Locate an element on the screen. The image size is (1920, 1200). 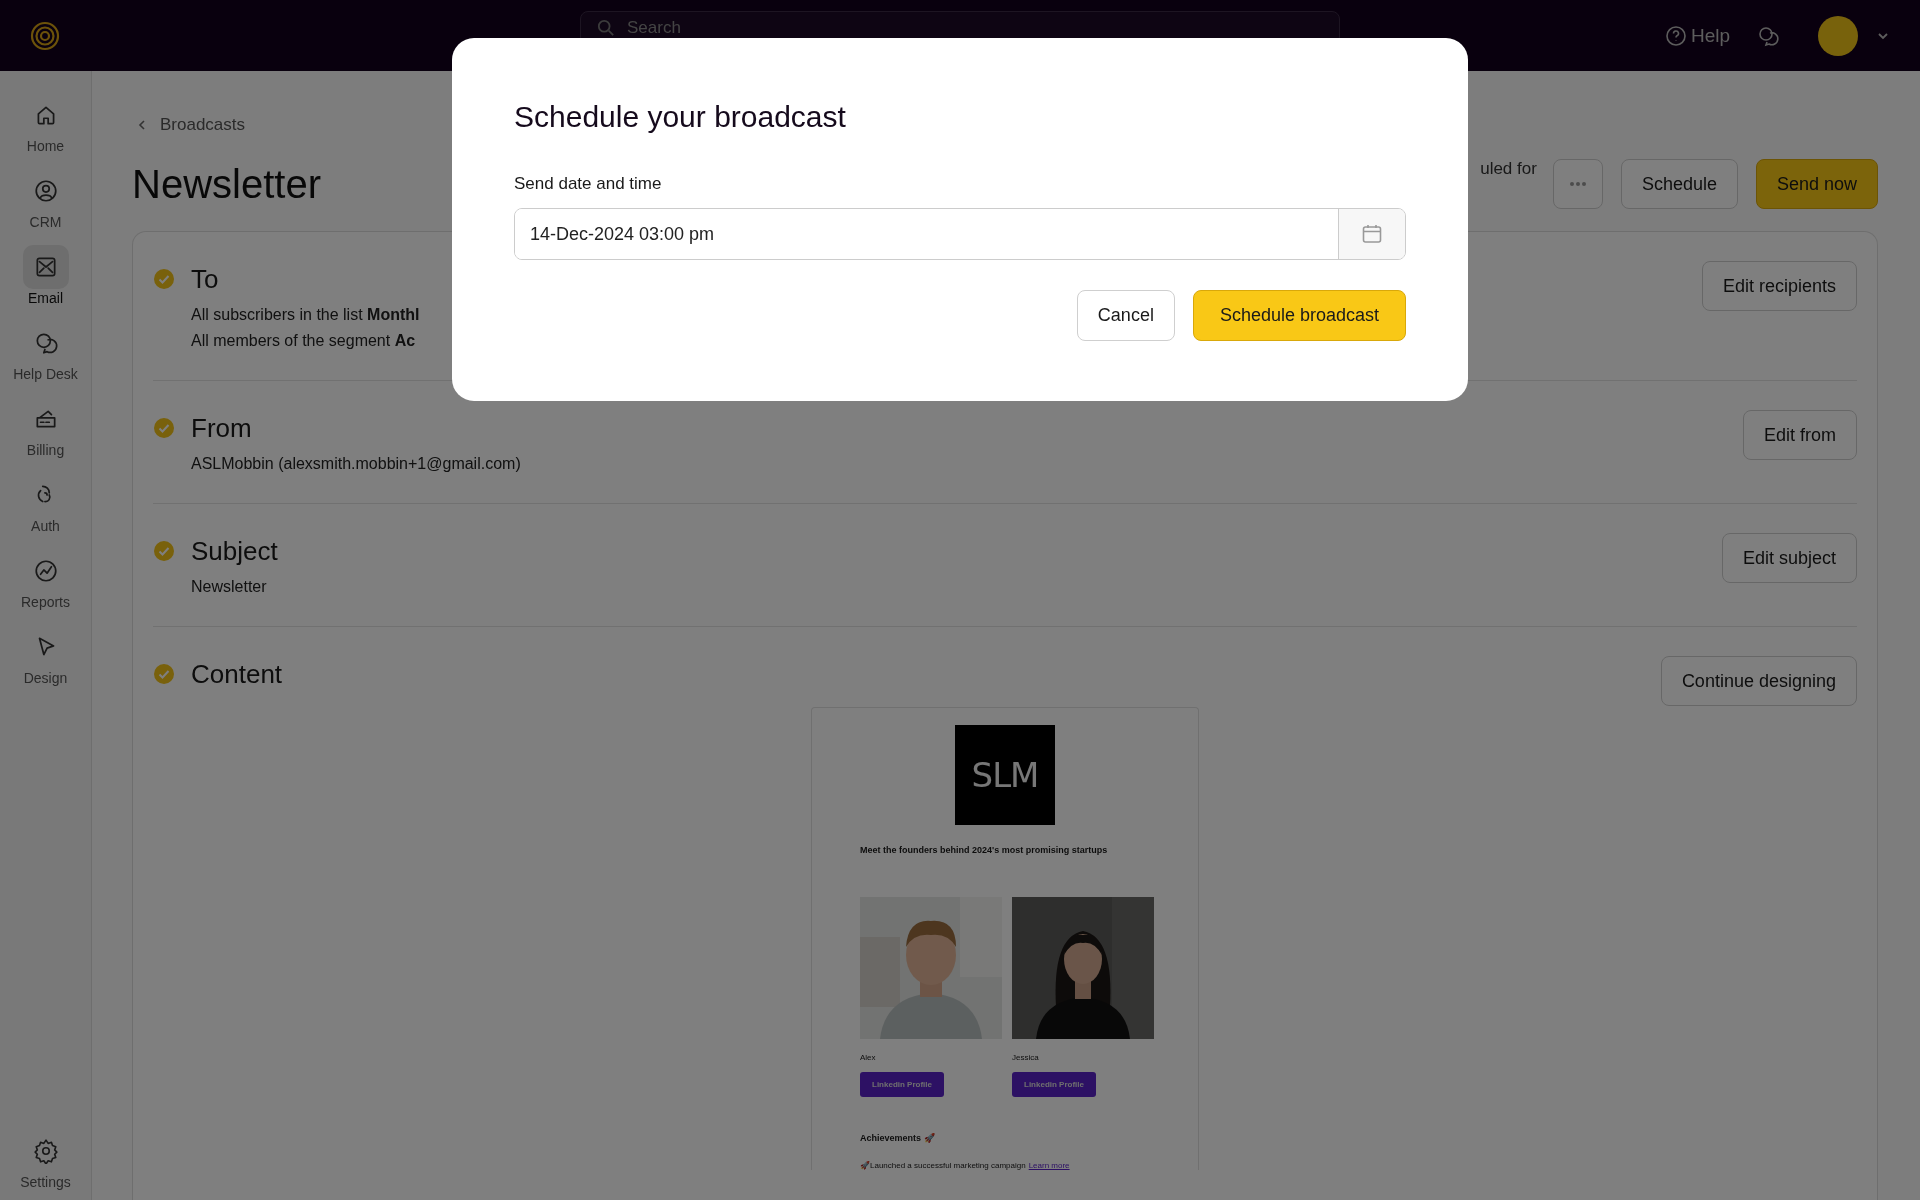
sidebar-item: Email is located at coordinates (45, 275).